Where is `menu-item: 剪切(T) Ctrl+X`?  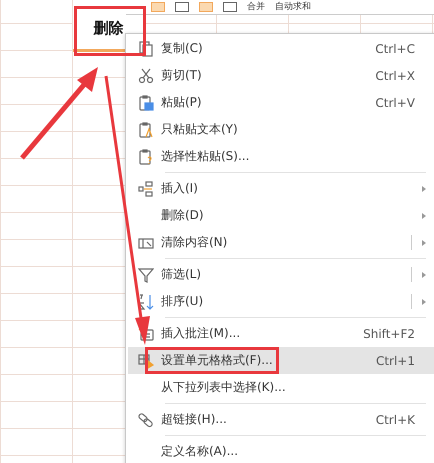 menu-item: 剪切(T) Ctrl+X is located at coordinates (281, 75).